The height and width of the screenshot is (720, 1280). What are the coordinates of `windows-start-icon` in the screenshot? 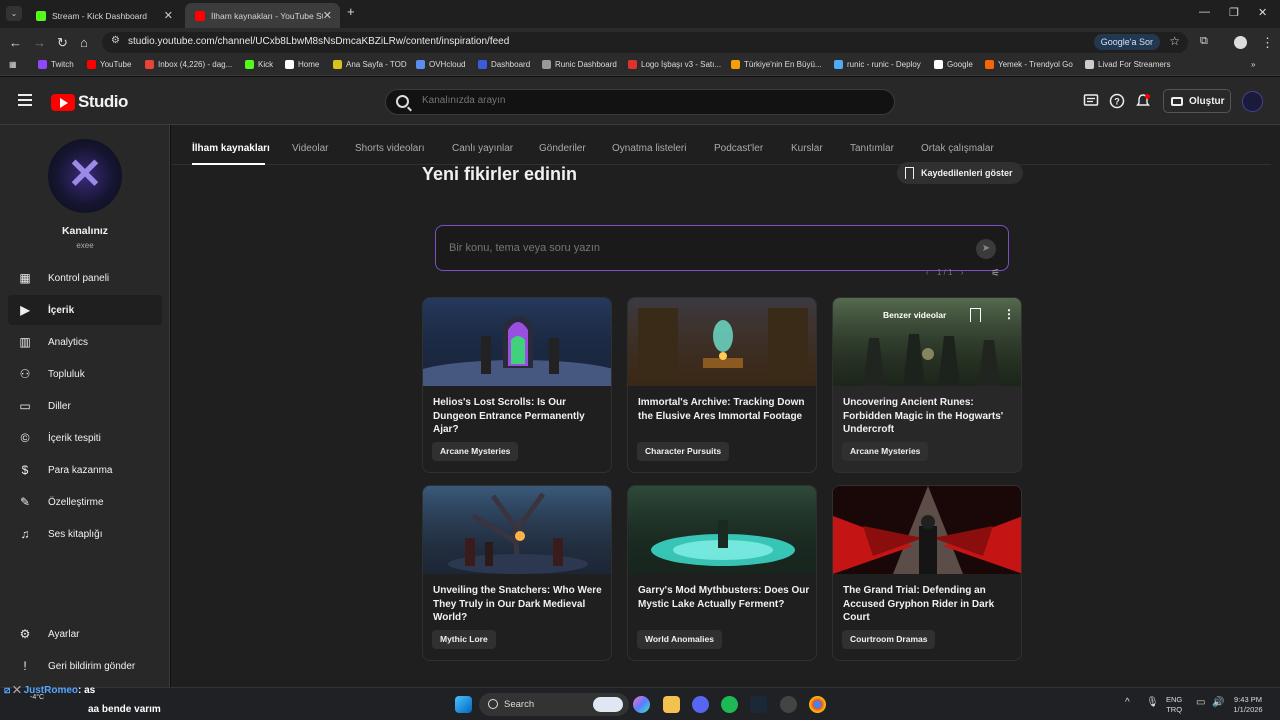 It's located at (463, 704).